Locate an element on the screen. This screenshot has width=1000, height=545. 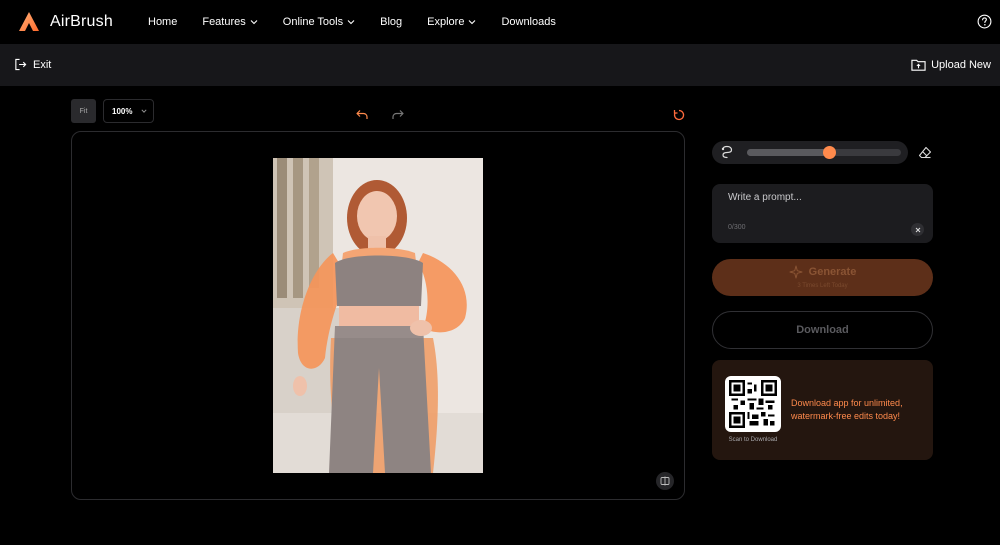
brush-size-slider is located at coordinates (824, 152).